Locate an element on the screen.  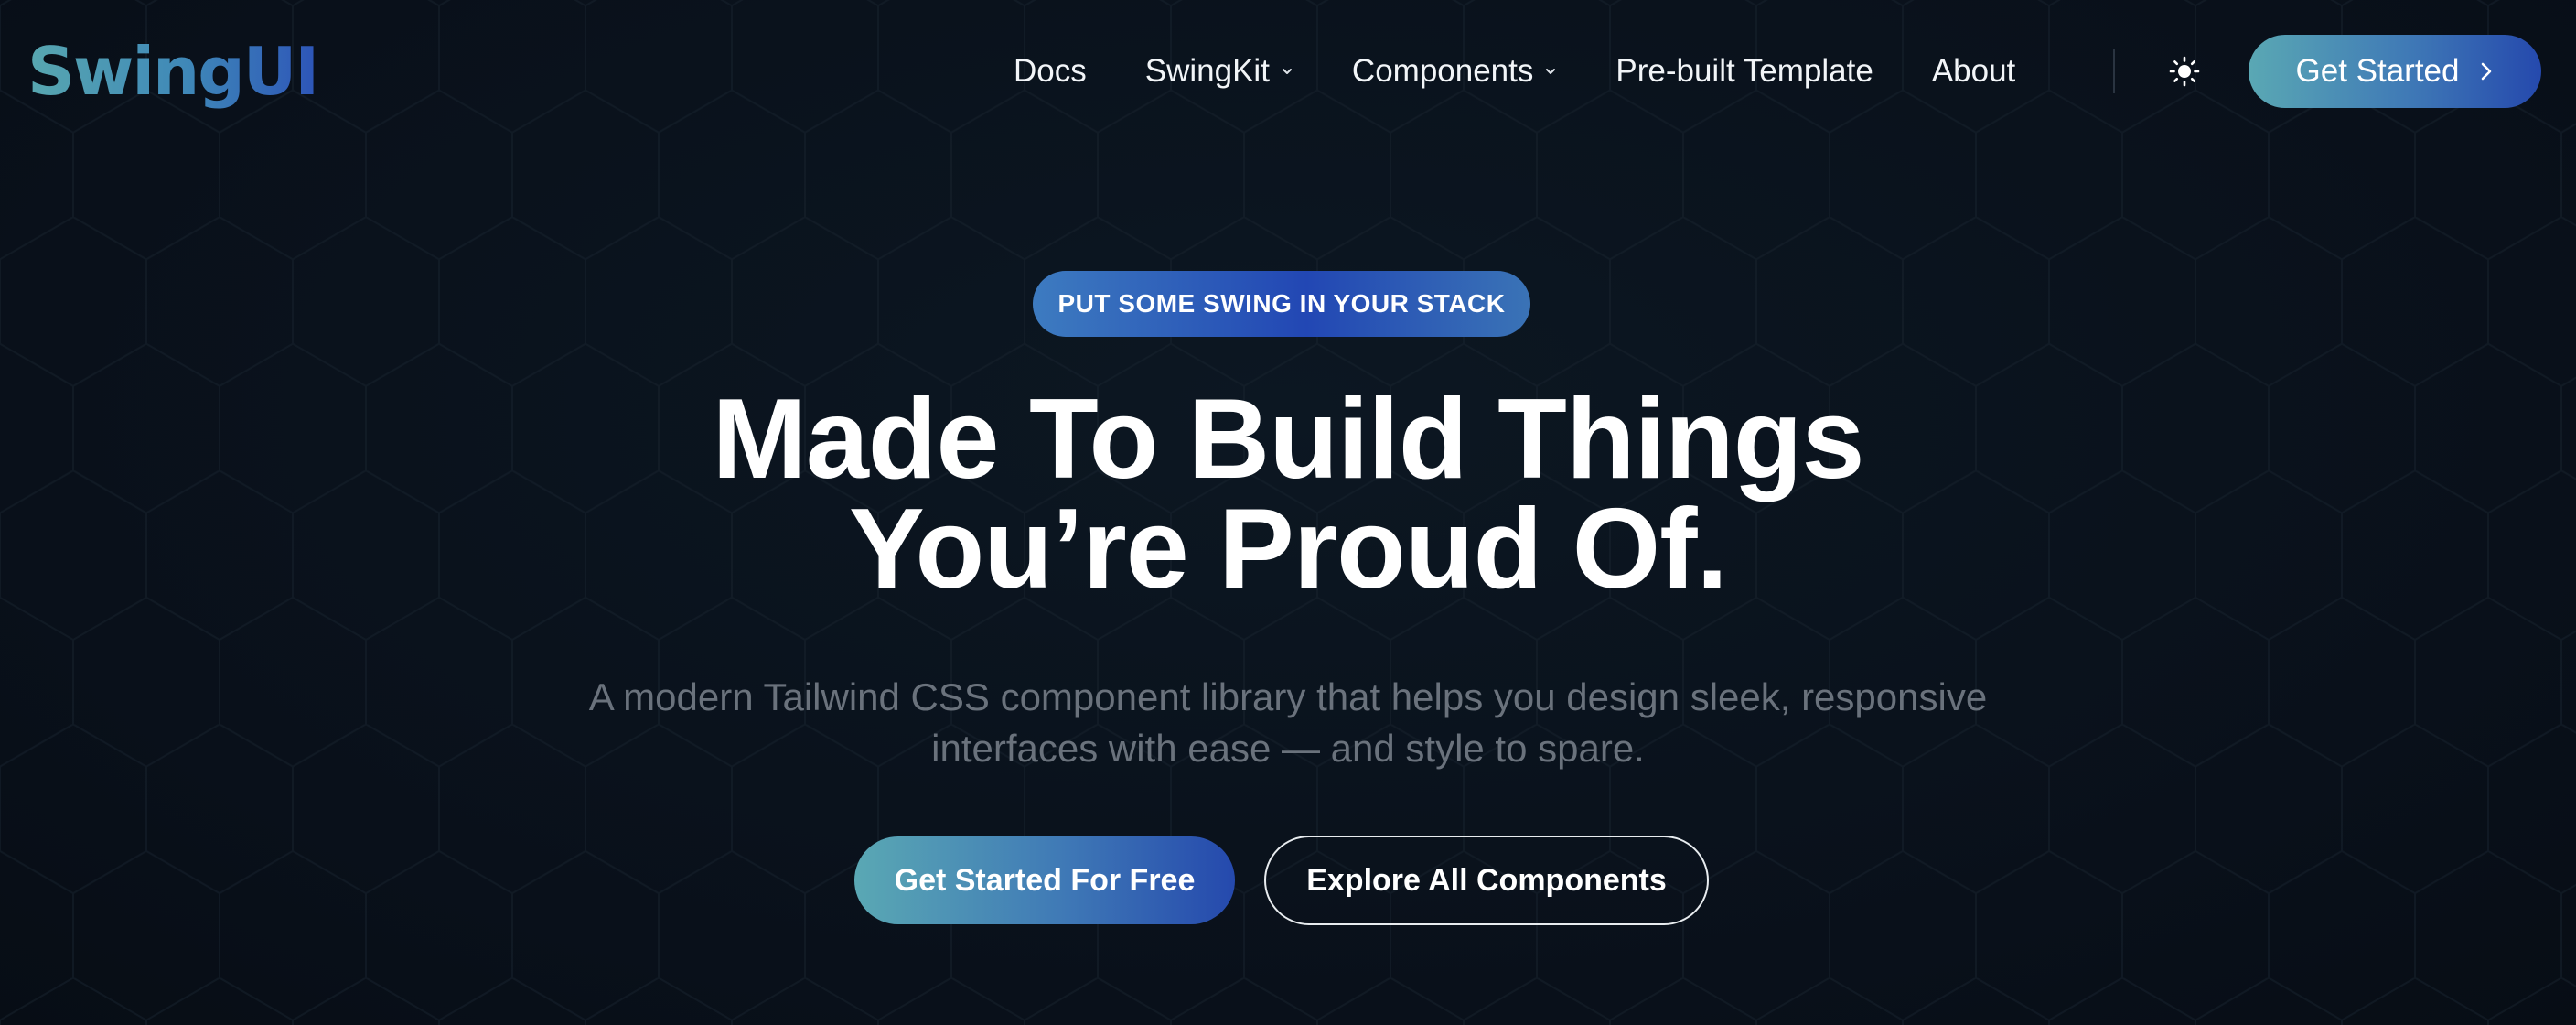
theme-toggle-button is located at coordinates (2185, 72).